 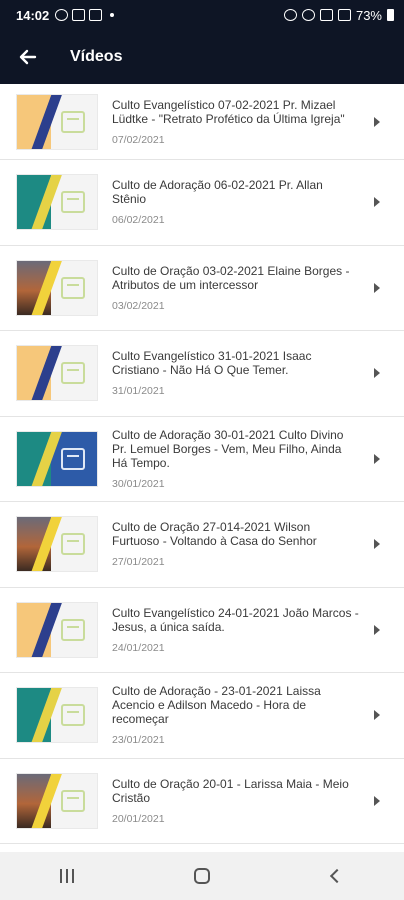 What do you see at coordinates (390, 15) in the screenshot?
I see `battery-icon` at bounding box center [390, 15].